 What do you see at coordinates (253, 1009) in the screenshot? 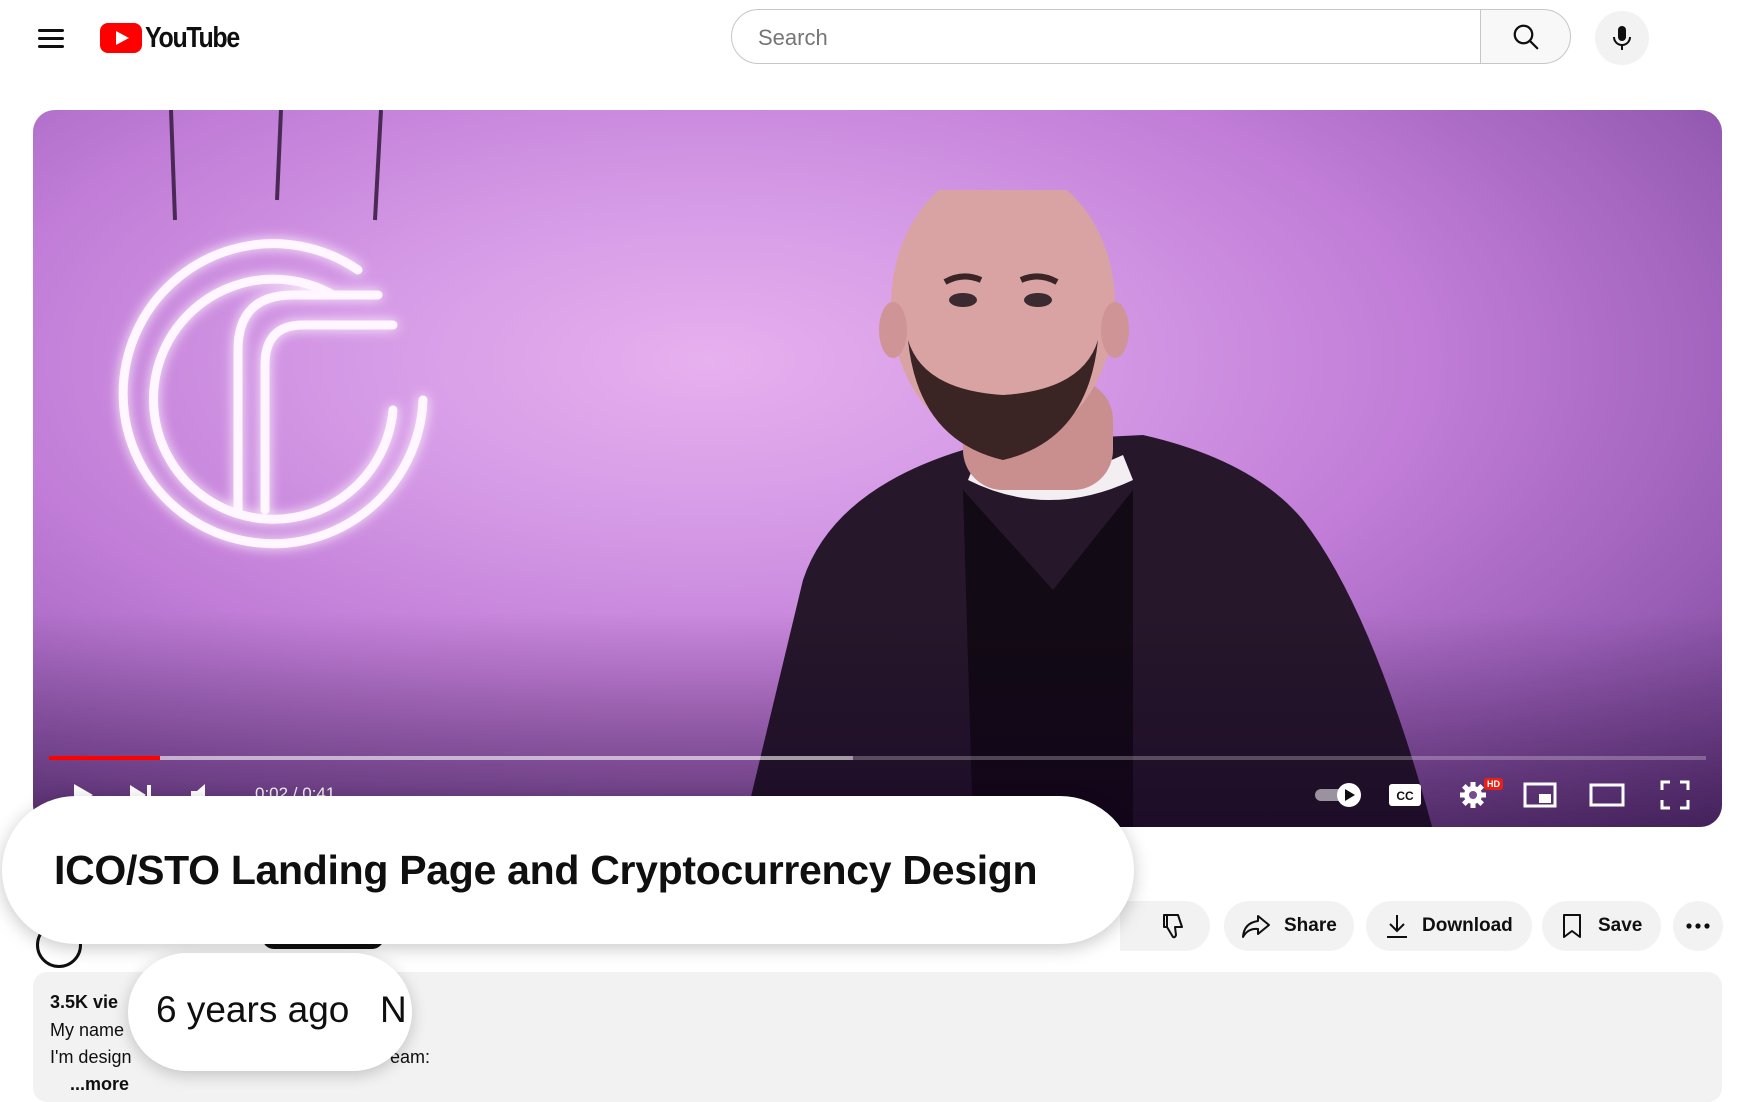
I see `upload-age: 6 years ago` at bounding box center [253, 1009].